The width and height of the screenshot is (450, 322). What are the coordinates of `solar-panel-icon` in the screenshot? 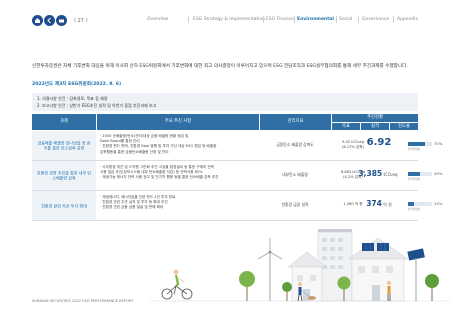 It's located at (416, 274).